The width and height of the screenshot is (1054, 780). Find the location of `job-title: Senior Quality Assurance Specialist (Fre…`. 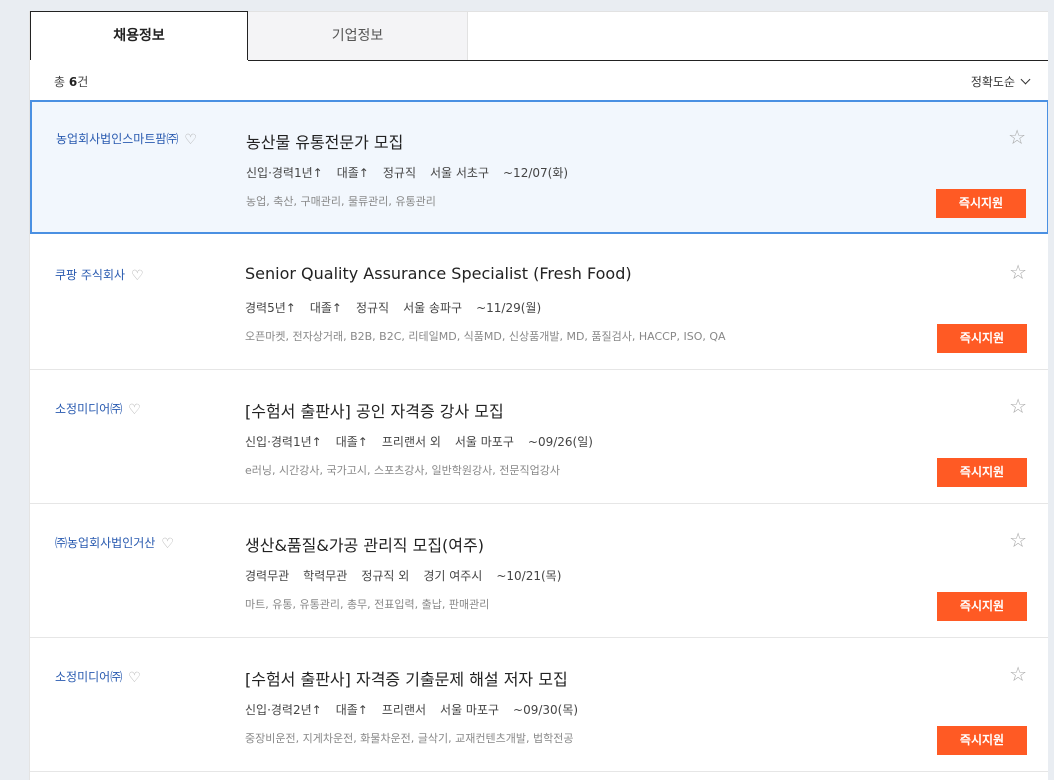

job-title: Senior Quality Assurance Specialist (Fre… is located at coordinates (438, 273).